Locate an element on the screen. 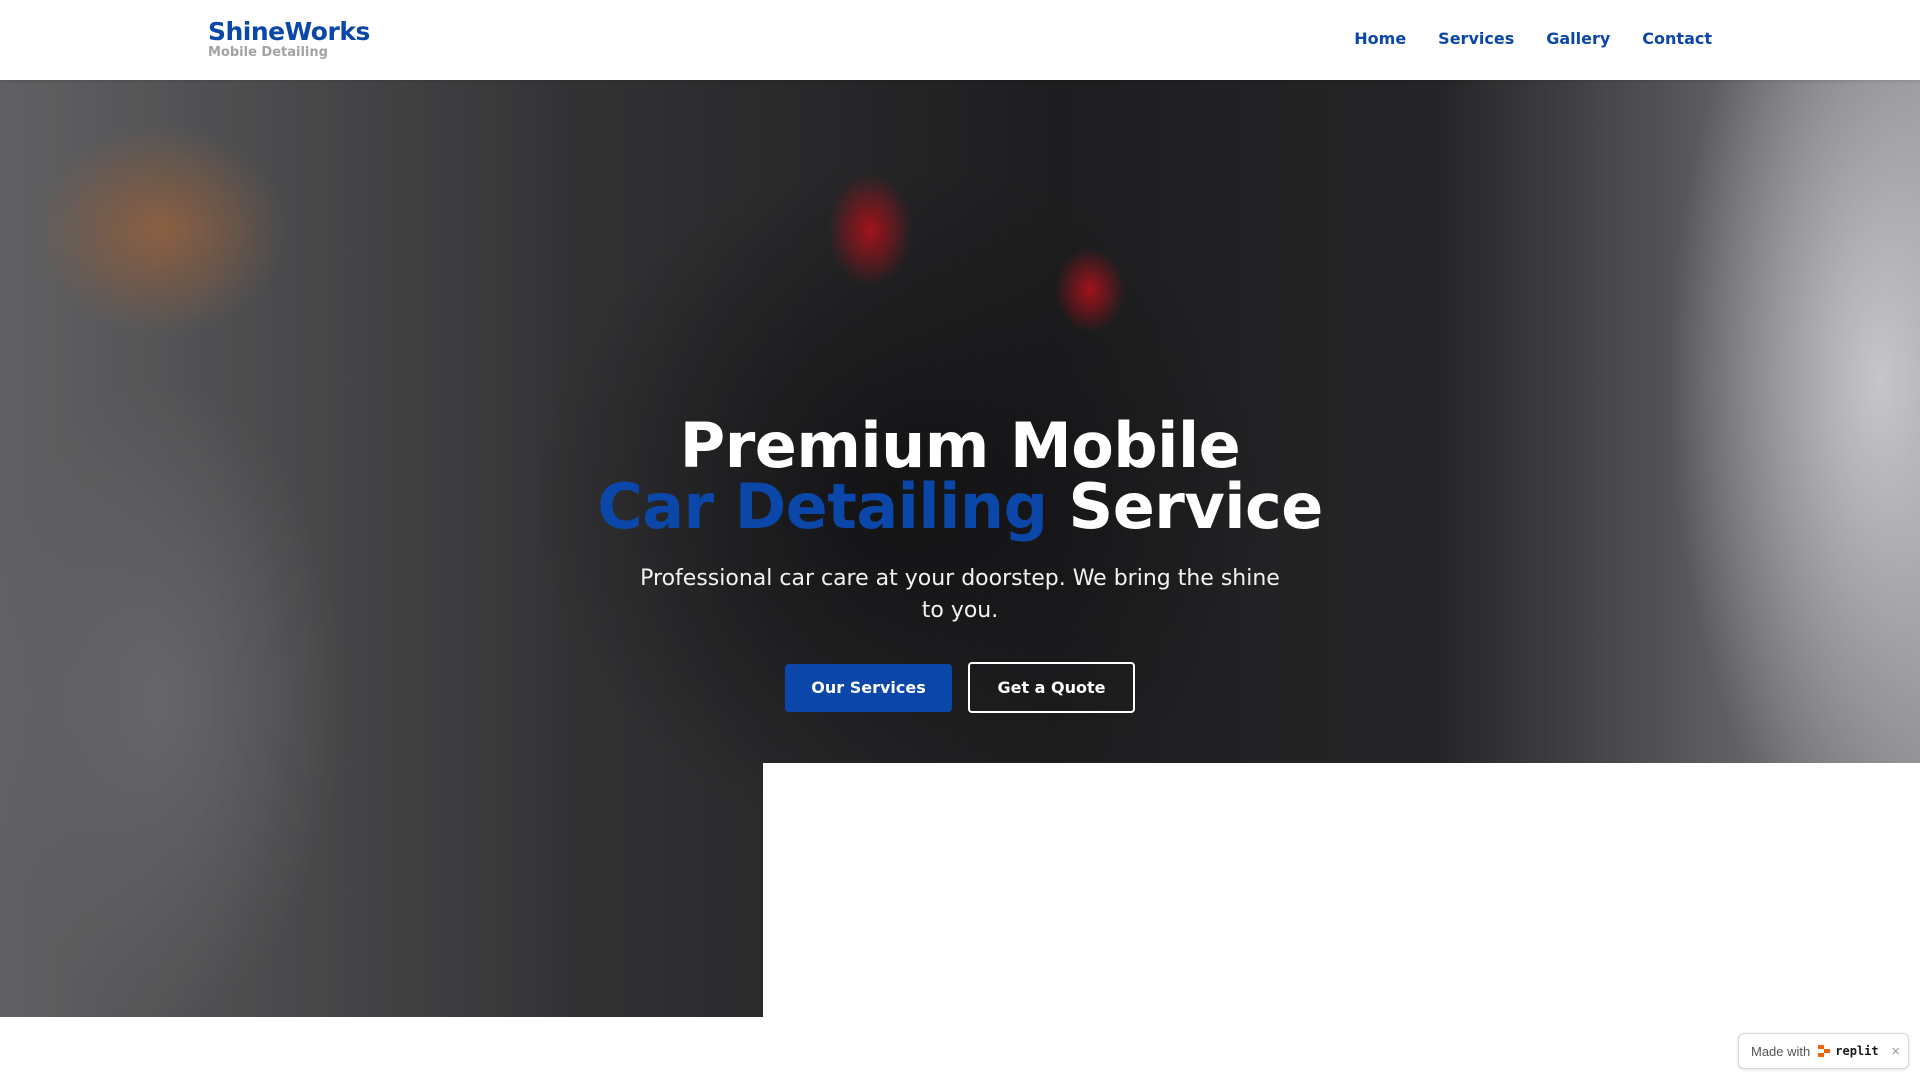 This screenshot has height=1080, width=1920. page-bottom-blank is located at coordinates (960, 1048).